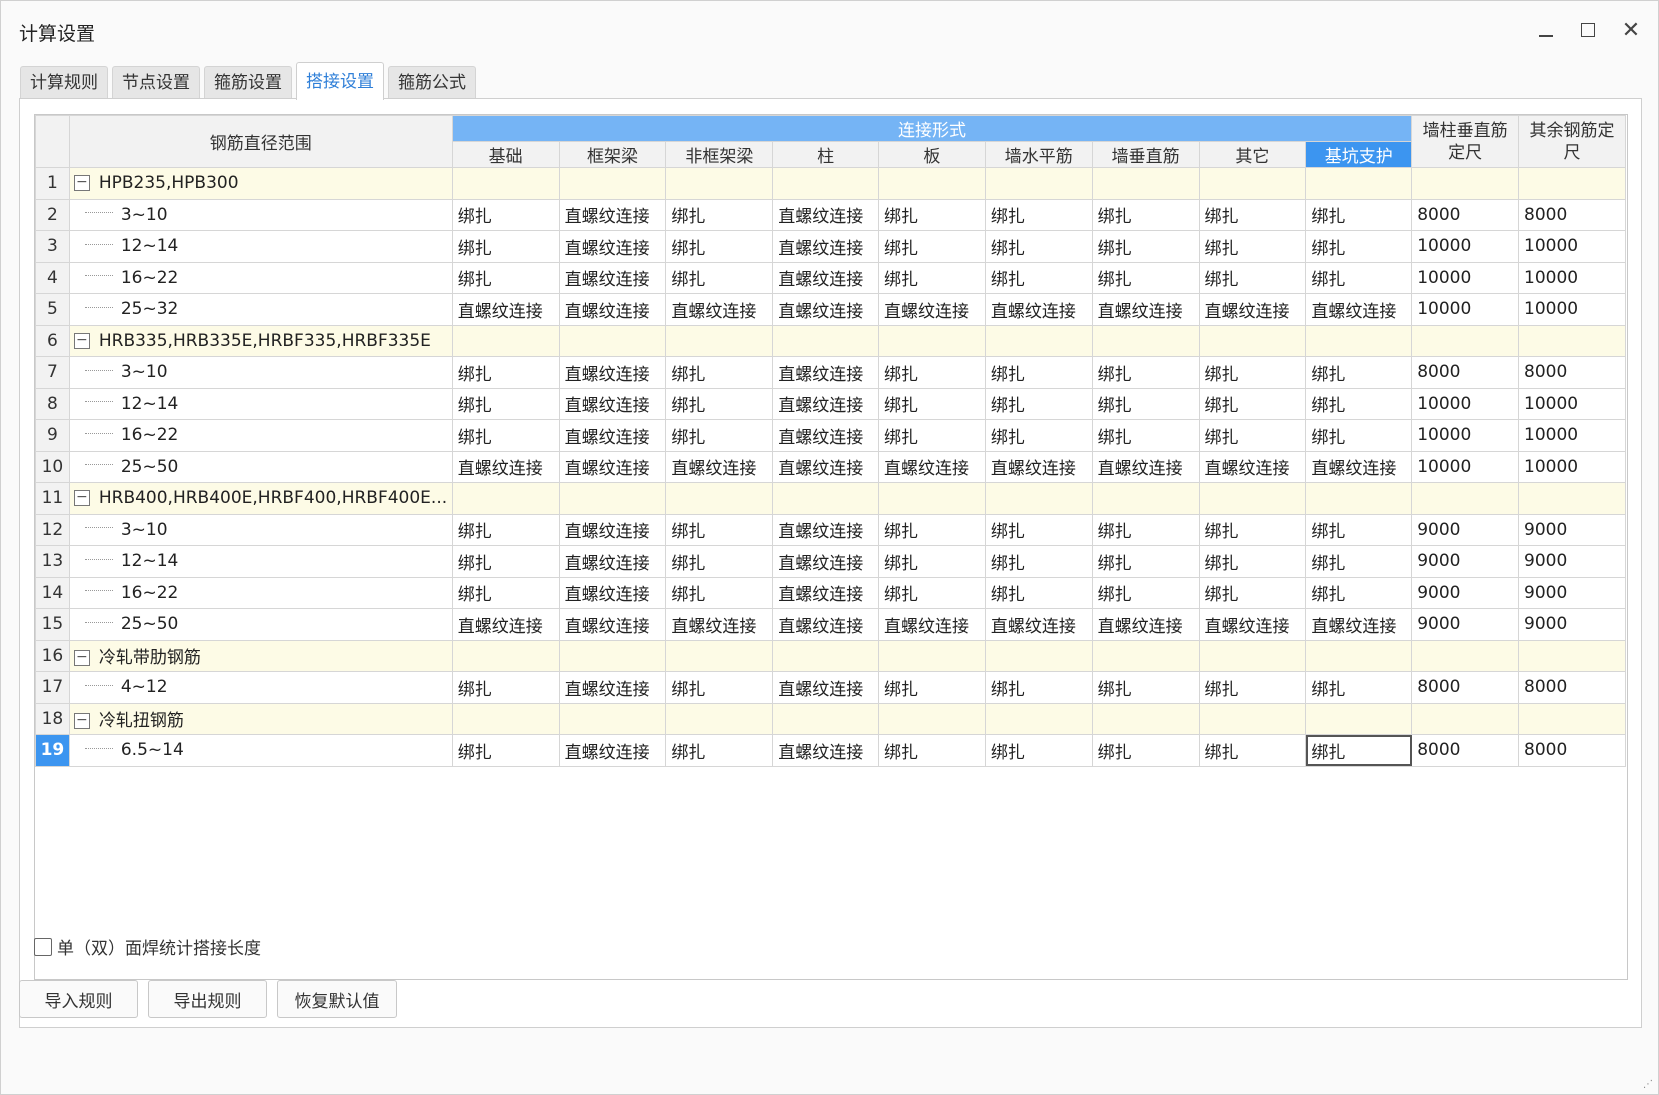 This screenshot has height=1095, width=1659. What do you see at coordinates (1145, 154) in the screenshot?
I see `header-connection-col: 墙垂直筋` at bounding box center [1145, 154].